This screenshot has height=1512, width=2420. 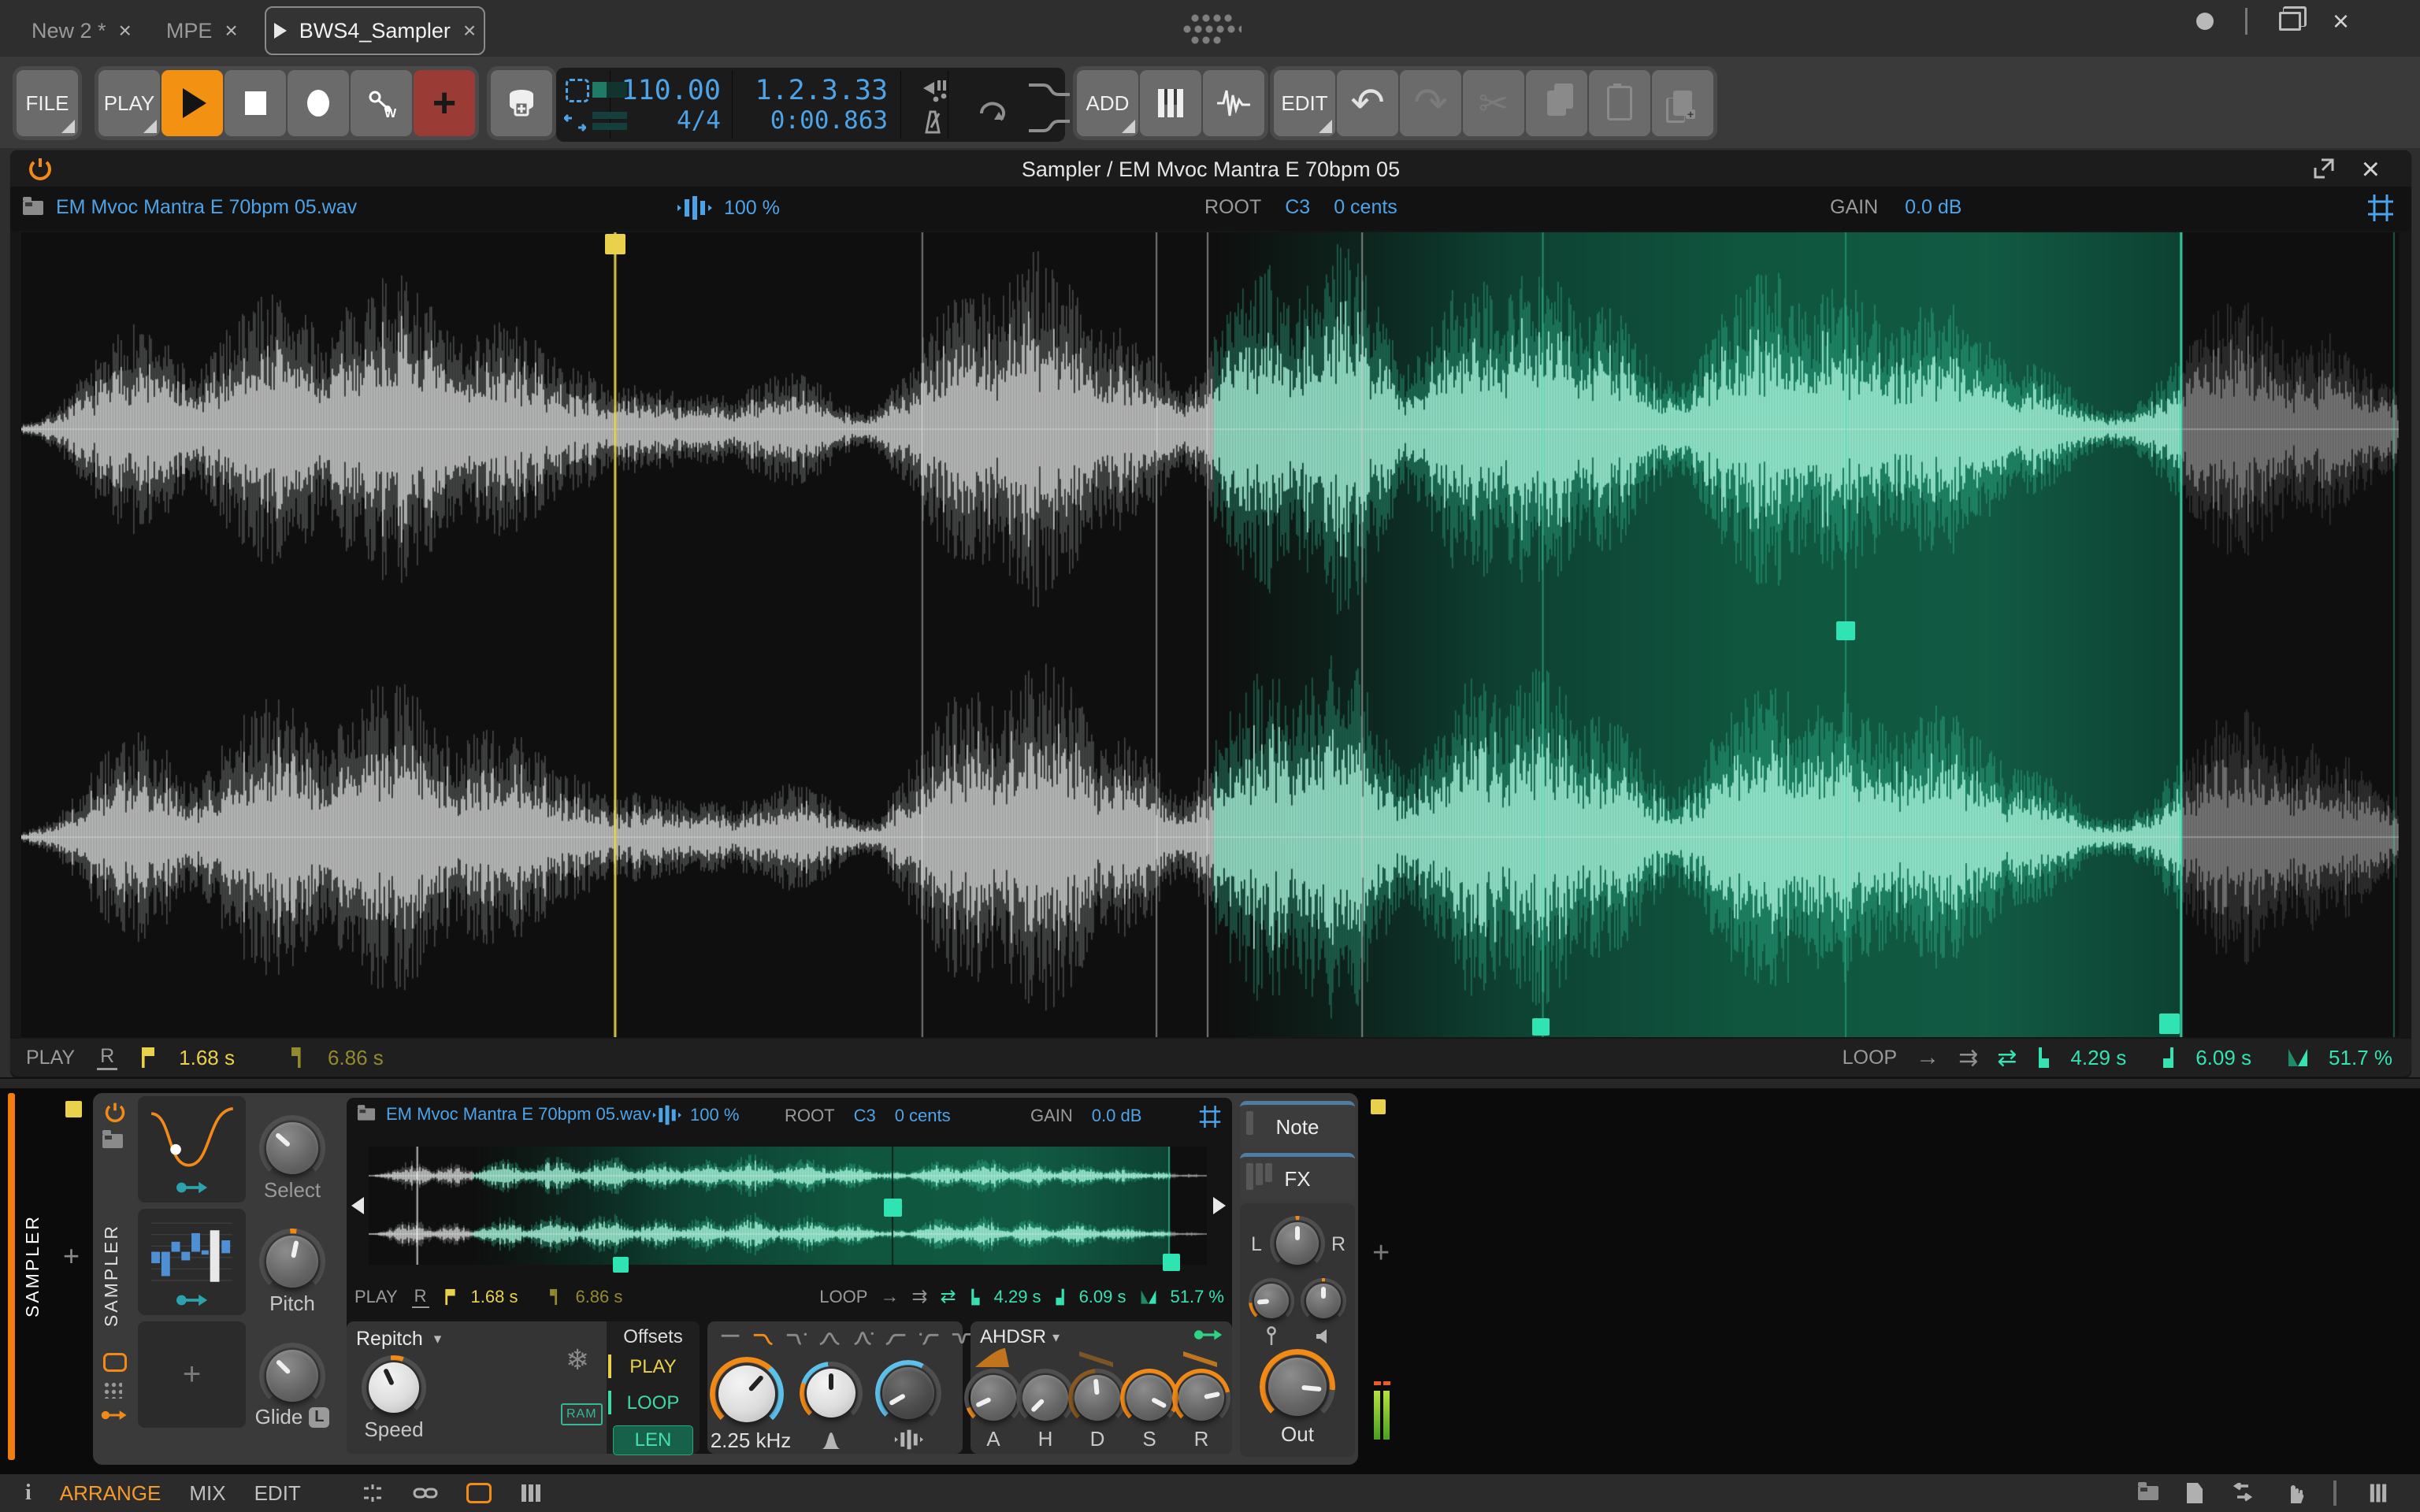 I want to click on track-color-strip, so click(x=11, y=1276).